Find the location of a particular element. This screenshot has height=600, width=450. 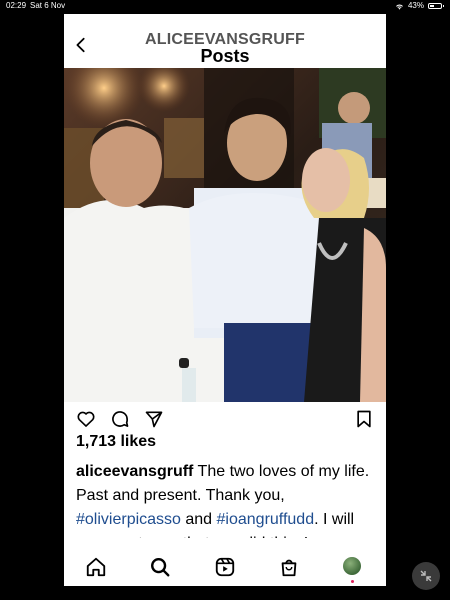

home-icon is located at coordinates (96, 567).